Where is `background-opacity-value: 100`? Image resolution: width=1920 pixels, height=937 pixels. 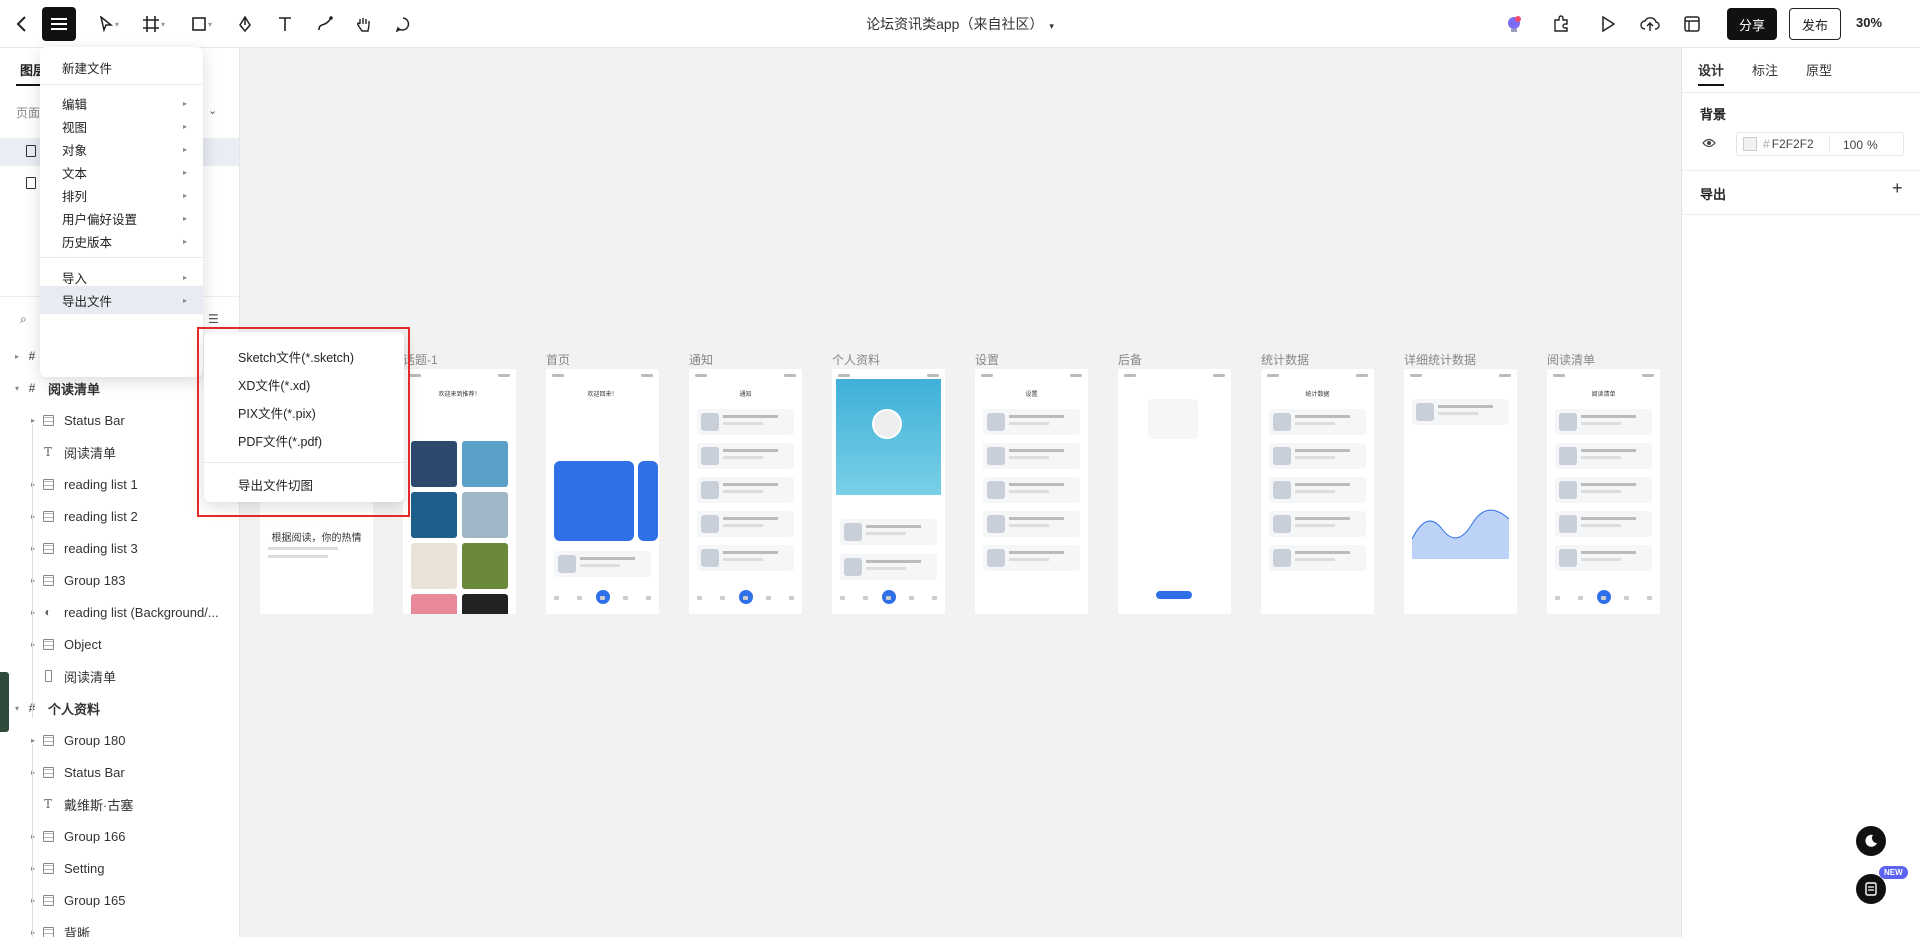 background-opacity-value: 100 is located at coordinates (1853, 145).